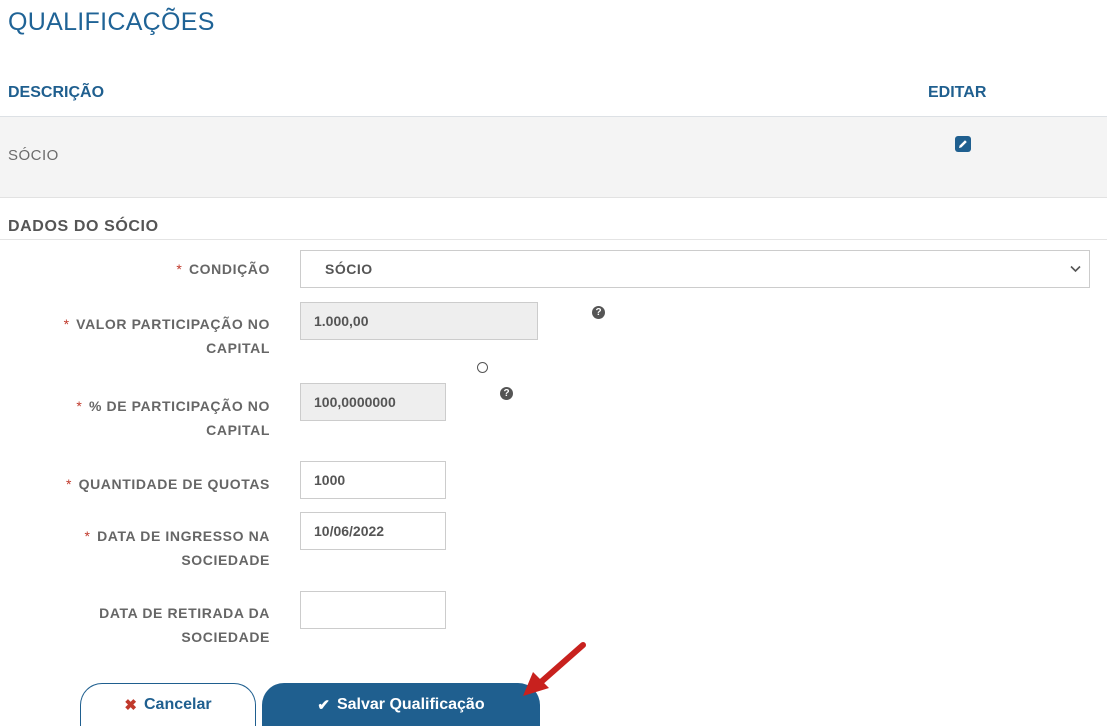 The width and height of the screenshot is (1107, 726). I want to click on quantidade-quotas-input: 1000, so click(373, 480).